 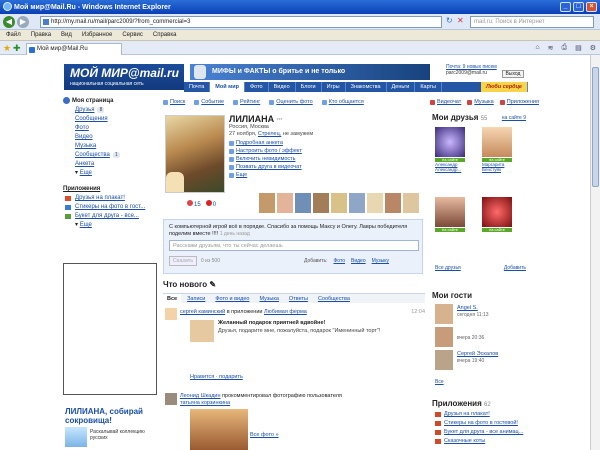 What do you see at coordinates (165, 35) in the screenshot?
I see `menu-help: Справка` at bounding box center [165, 35].